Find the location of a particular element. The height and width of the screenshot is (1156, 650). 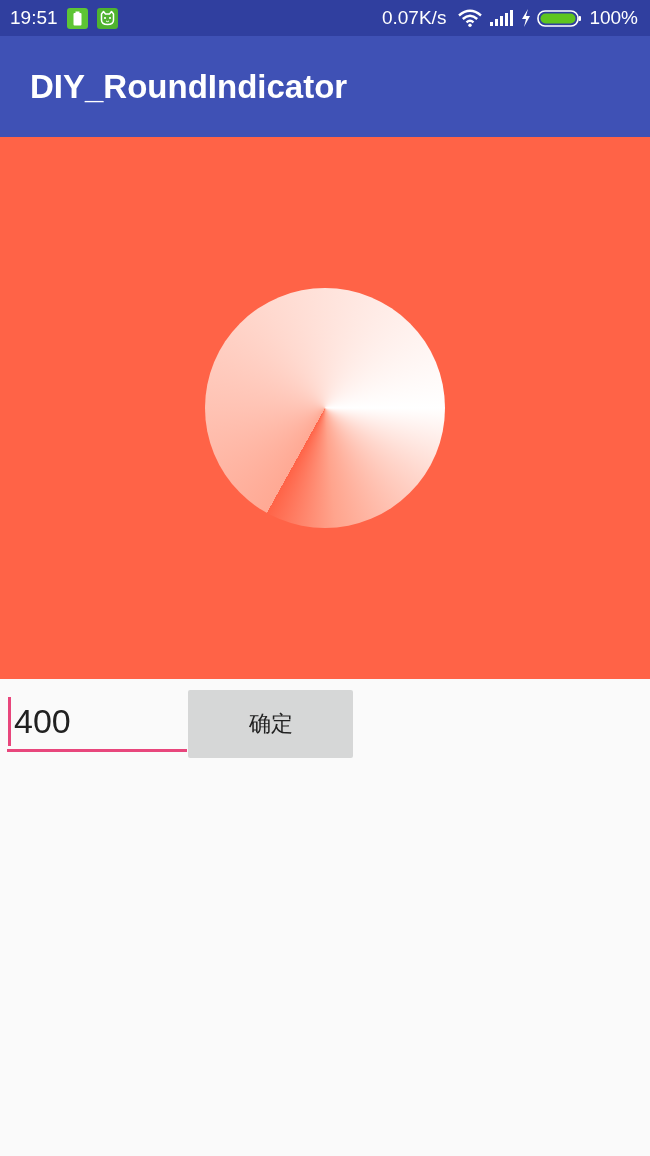

cat-face-app-icon is located at coordinates (107, 18).